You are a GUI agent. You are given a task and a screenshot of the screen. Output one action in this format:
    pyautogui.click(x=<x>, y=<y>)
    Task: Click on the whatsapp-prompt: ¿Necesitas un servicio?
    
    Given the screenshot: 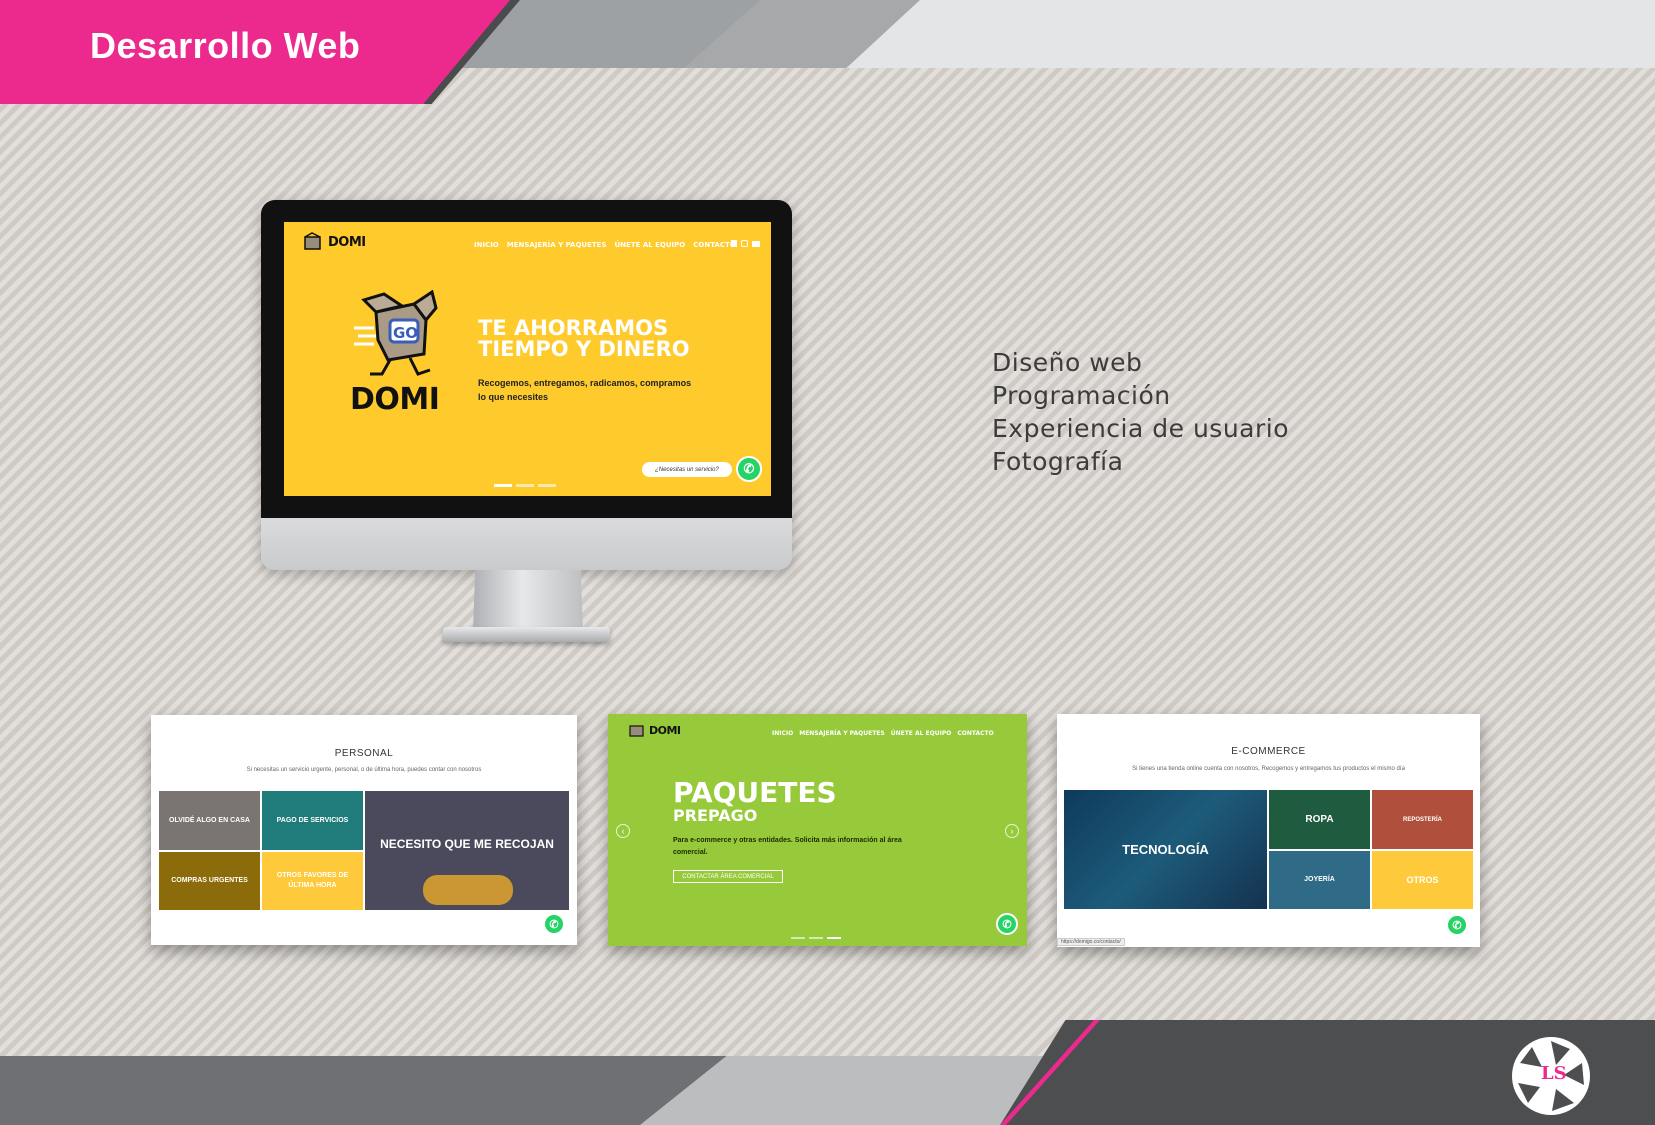 What is the action you would take?
    pyautogui.click(x=687, y=469)
    